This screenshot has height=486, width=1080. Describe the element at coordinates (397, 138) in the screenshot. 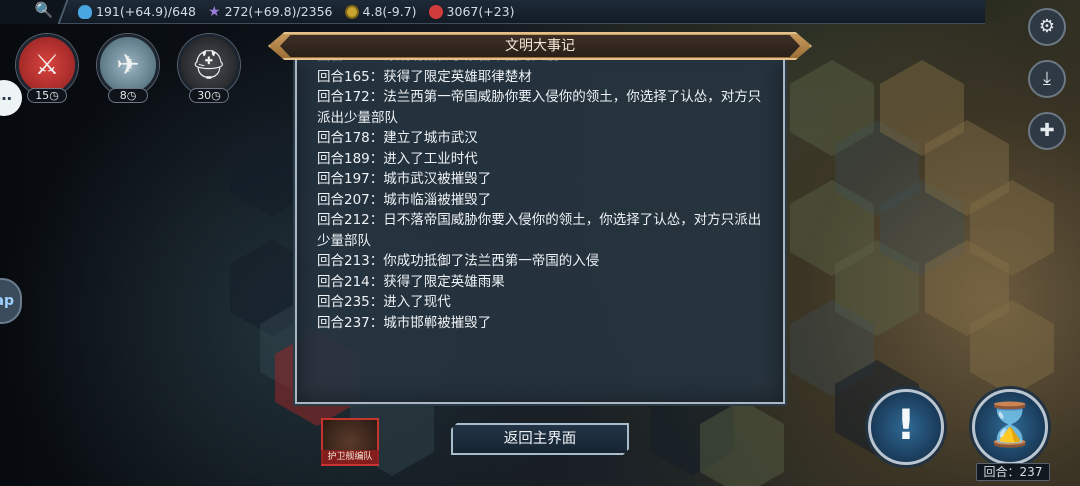

I see `event-item: 回合178：建立了城市武汉` at that location.